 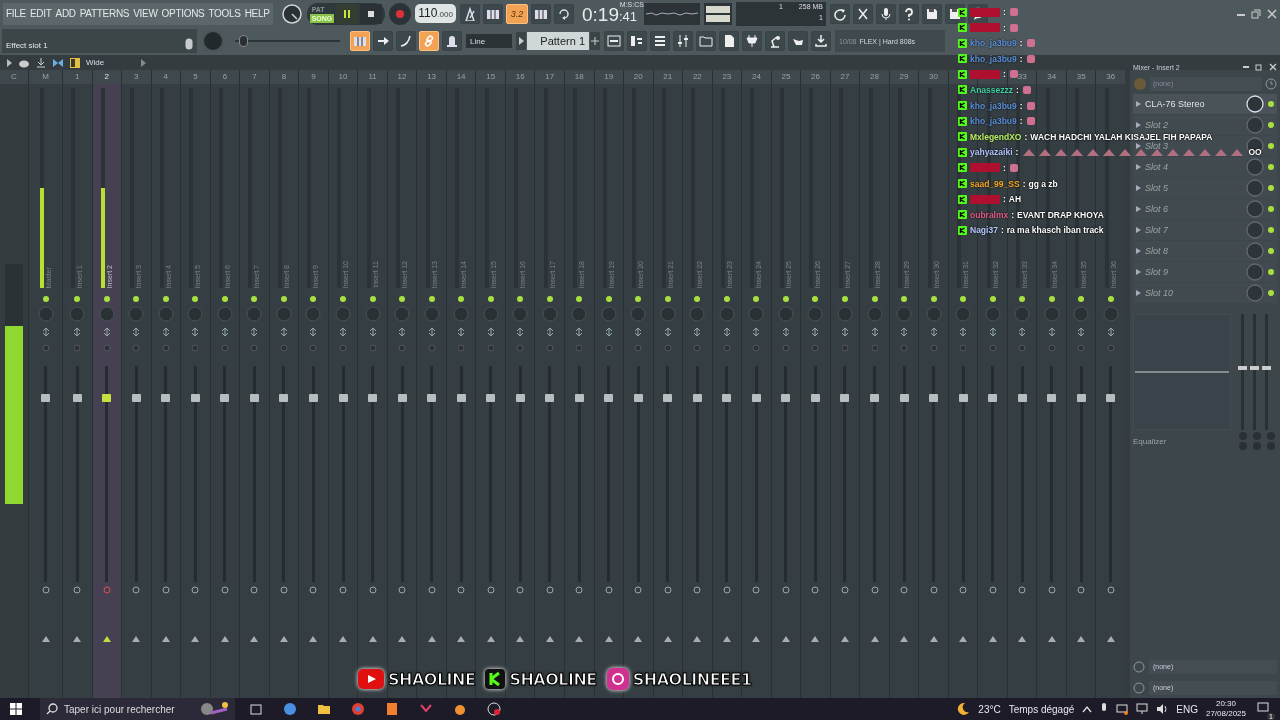 What do you see at coordinates (692, 679) in the screenshot?
I see `channel-handle: SHAOLINEEE1` at bounding box center [692, 679].